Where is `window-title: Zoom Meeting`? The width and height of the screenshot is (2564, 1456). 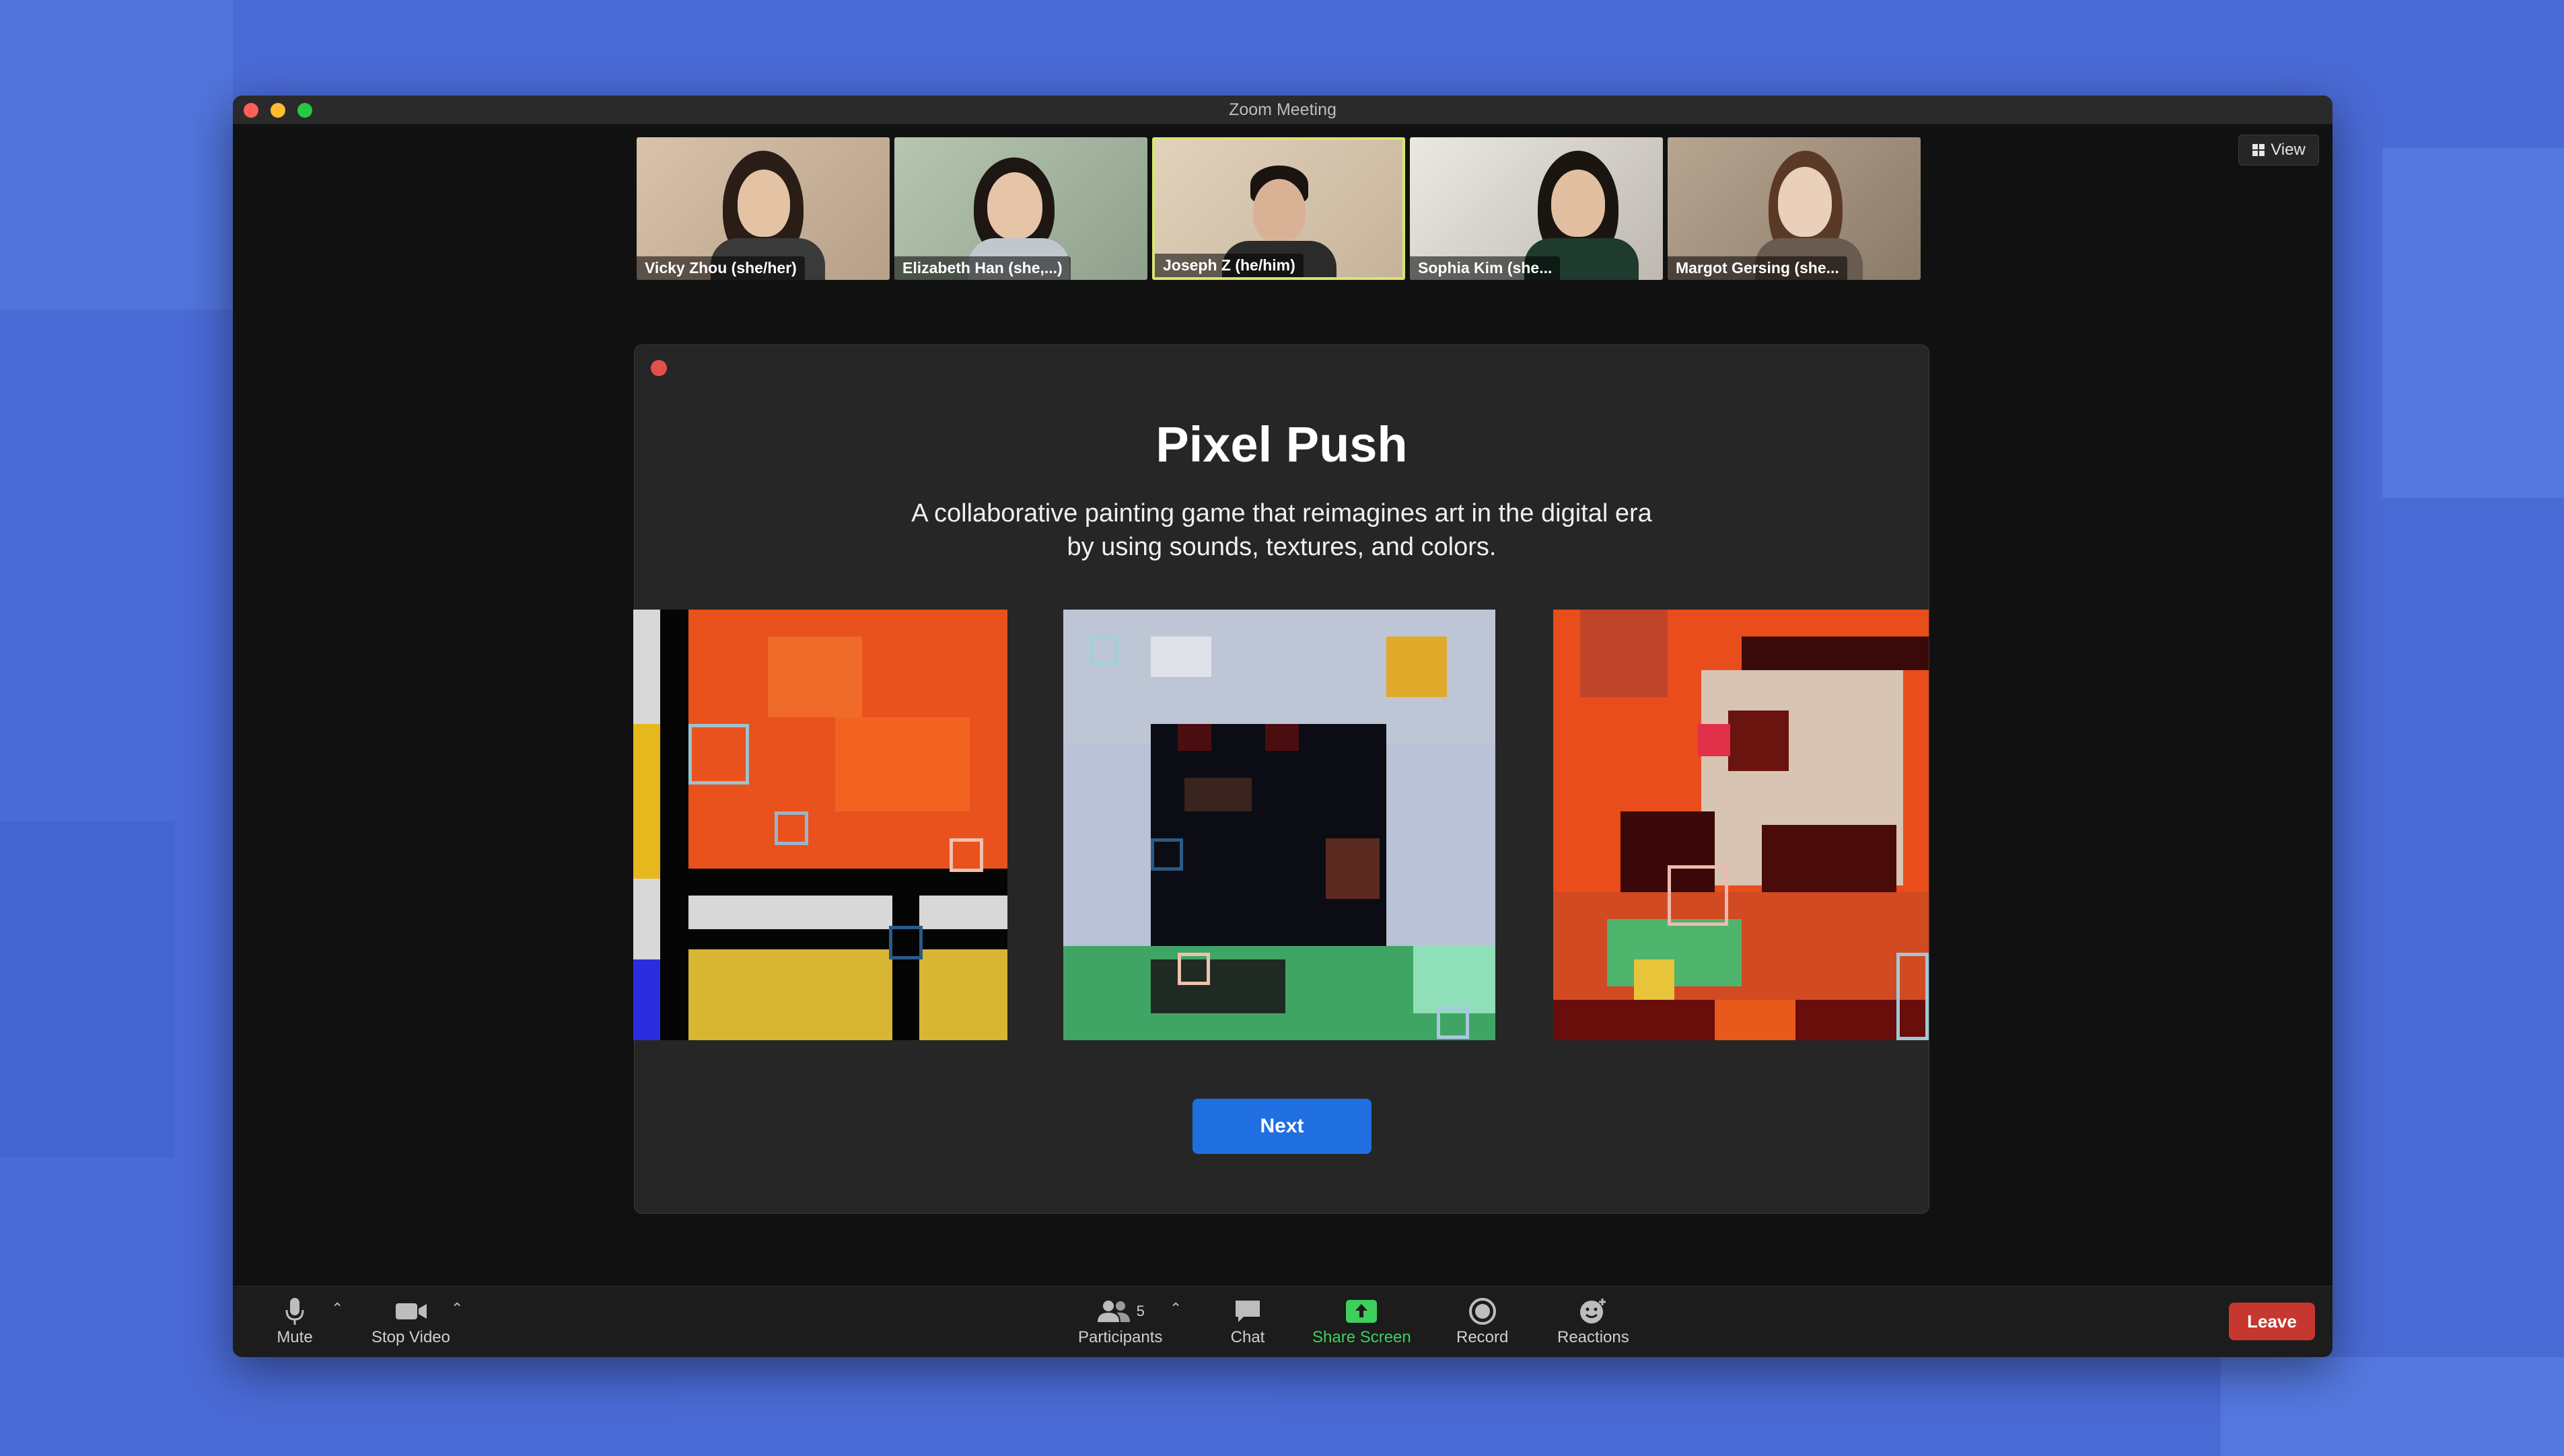
window-title: Zoom Meeting is located at coordinates (1283, 109).